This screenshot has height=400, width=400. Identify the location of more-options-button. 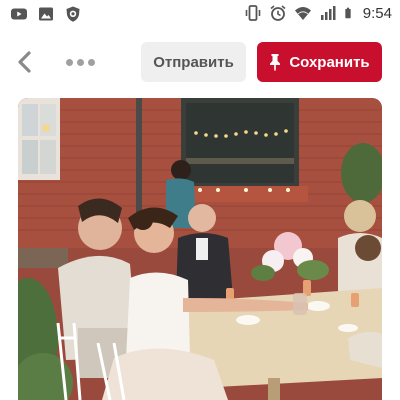
(80, 62).